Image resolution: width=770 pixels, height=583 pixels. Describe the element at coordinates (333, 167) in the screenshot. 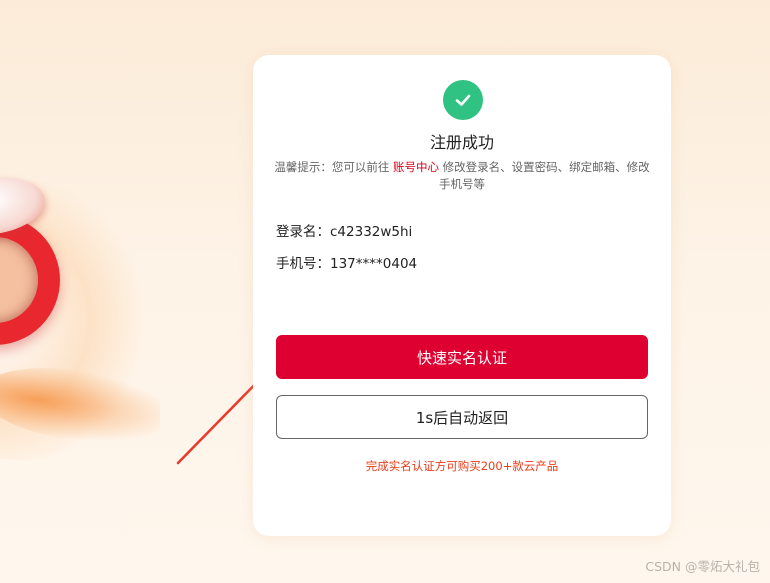

I see `tip-prefix: 温馨提示：您可以前往` at that location.